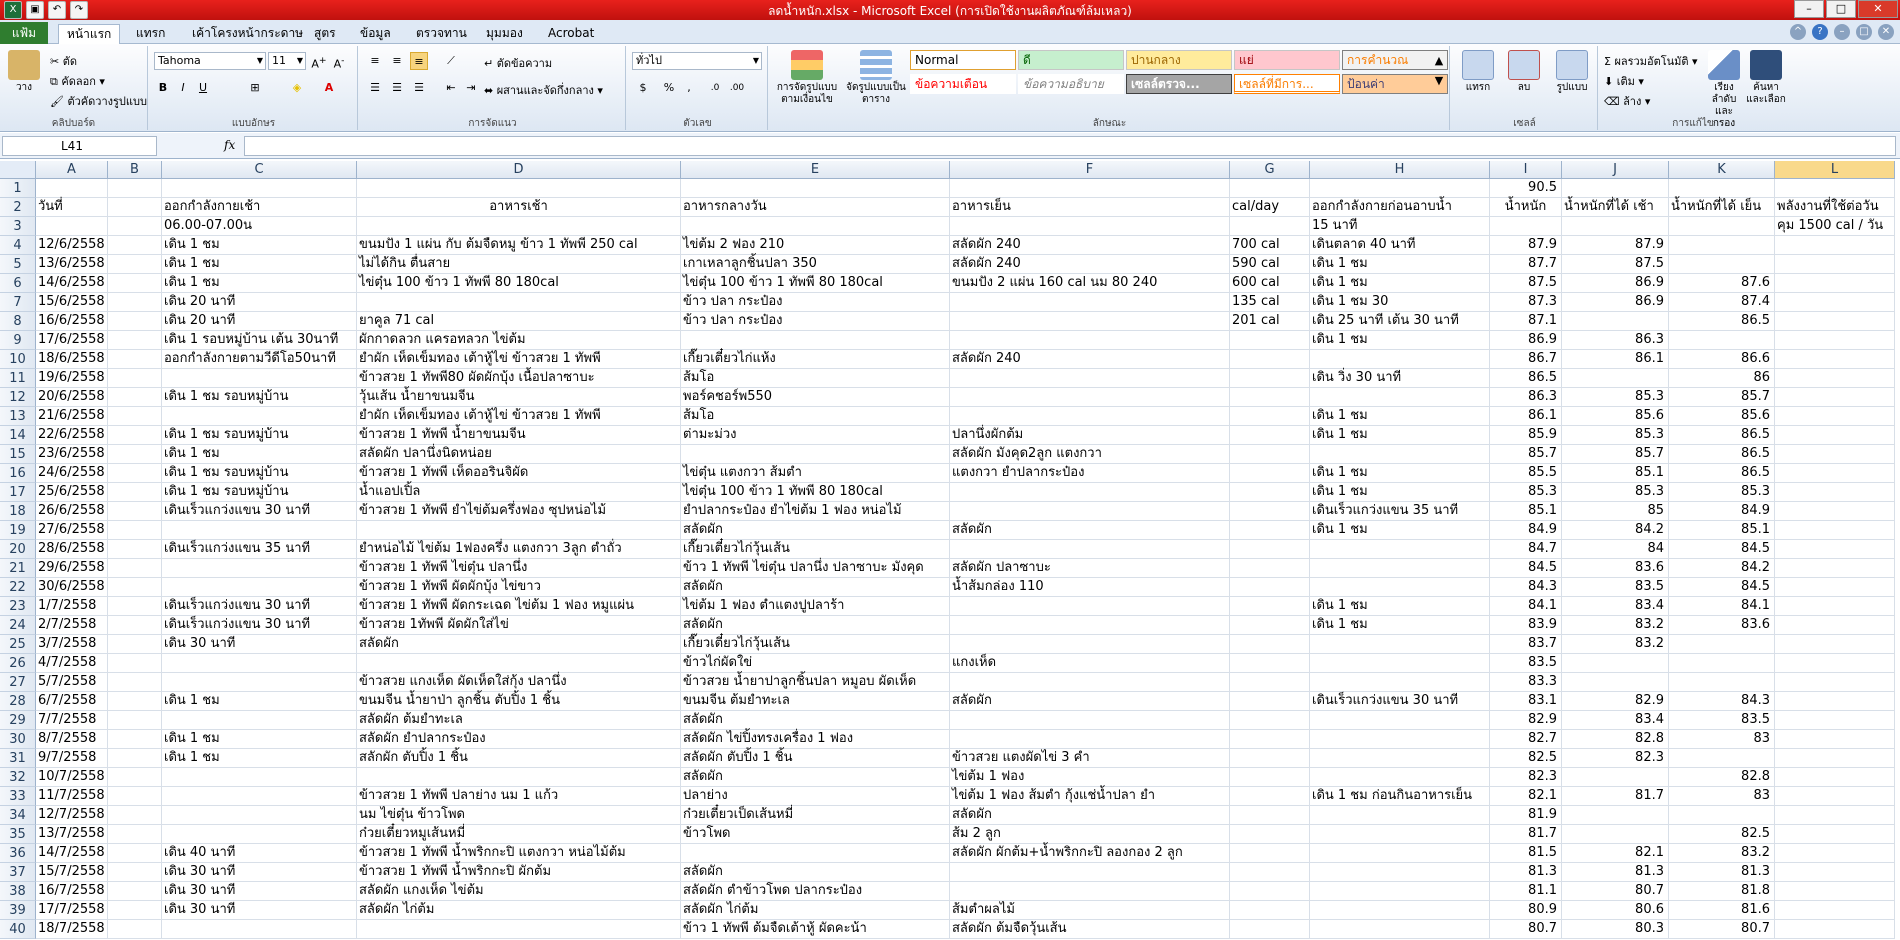  What do you see at coordinates (669, 88) in the screenshot?
I see `percent-icon: %` at bounding box center [669, 88].